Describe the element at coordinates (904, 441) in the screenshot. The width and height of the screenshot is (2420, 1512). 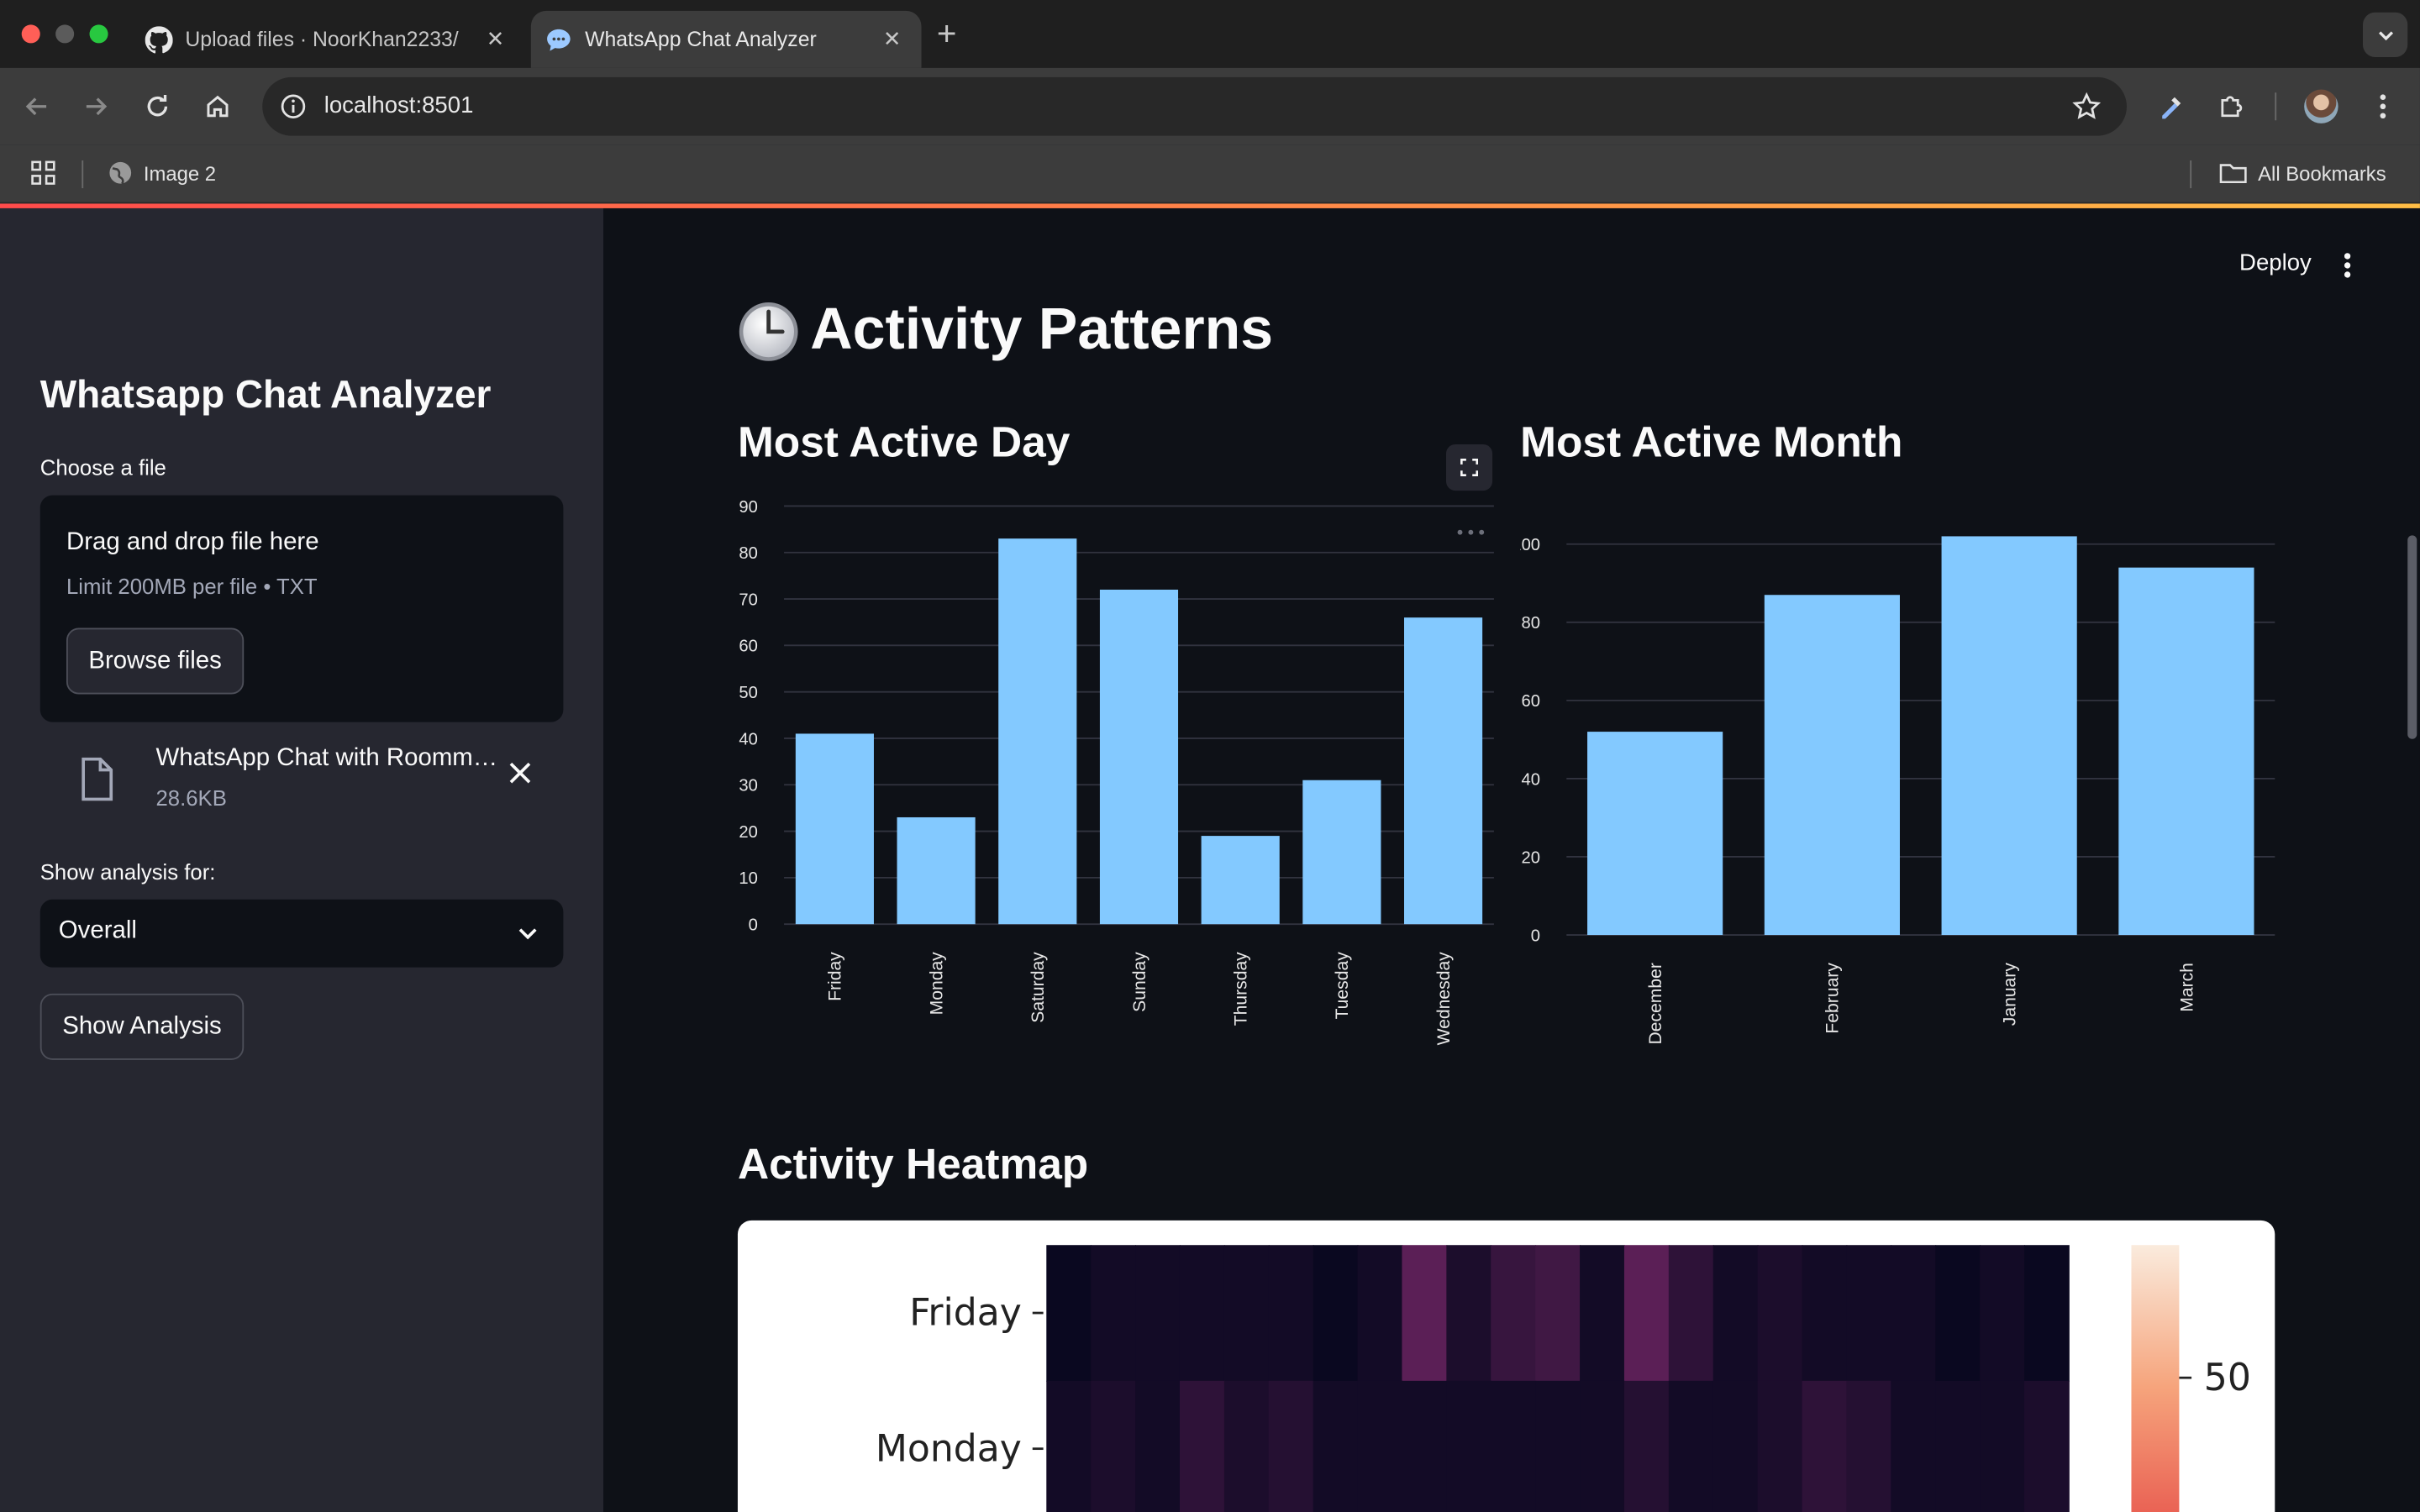
I see `most-active-day-title: Most Active Day` at that location.